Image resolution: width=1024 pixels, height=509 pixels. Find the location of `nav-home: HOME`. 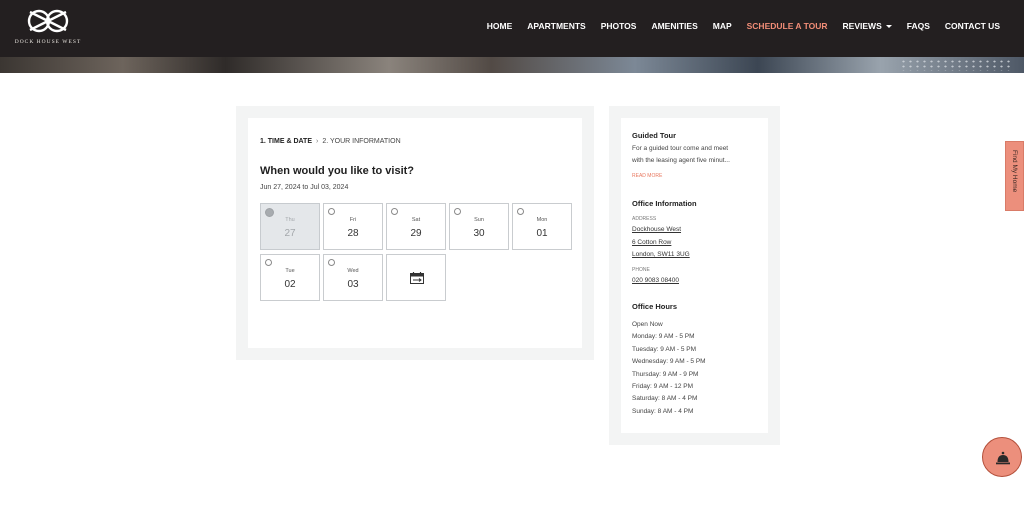

nav-home: HOME is located at coordinates (500, 26).